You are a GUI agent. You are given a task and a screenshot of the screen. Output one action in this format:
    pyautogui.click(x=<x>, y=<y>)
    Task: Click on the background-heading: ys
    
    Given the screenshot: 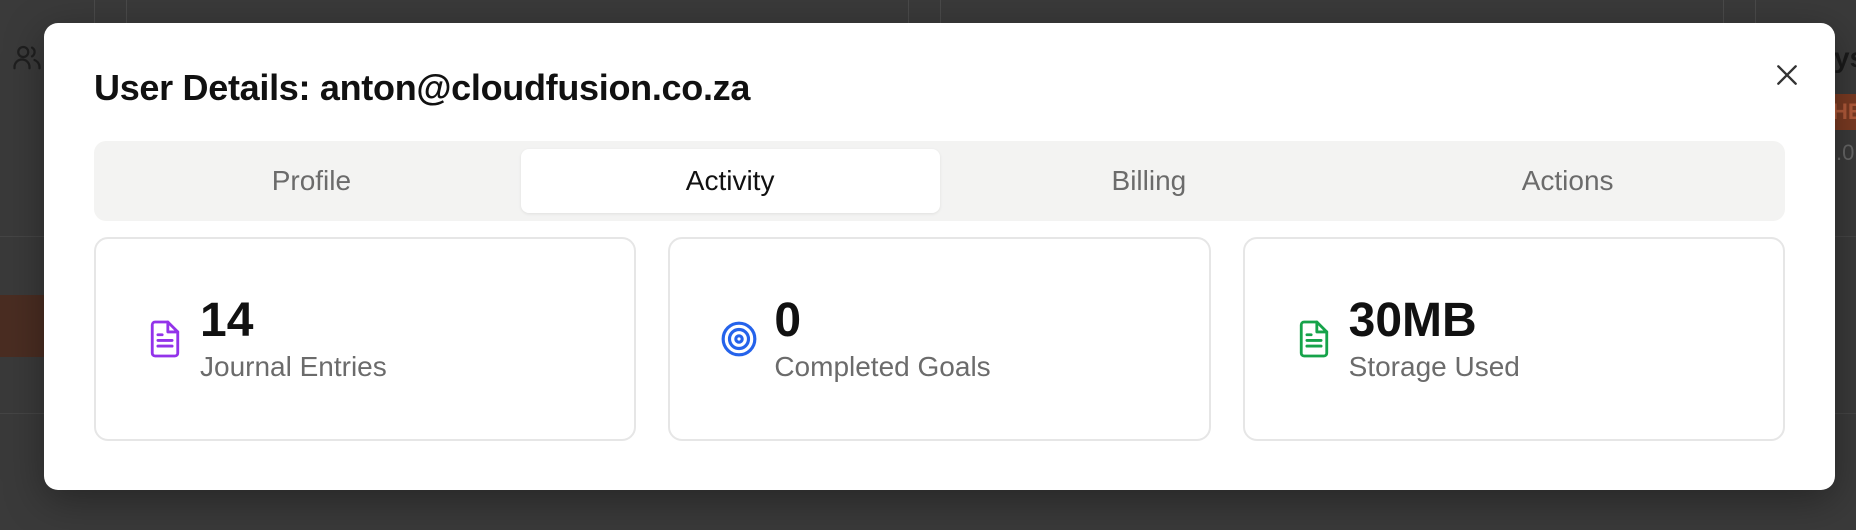 What is the action you would take?
    pyautogui.click(x=1845, y=57)
    